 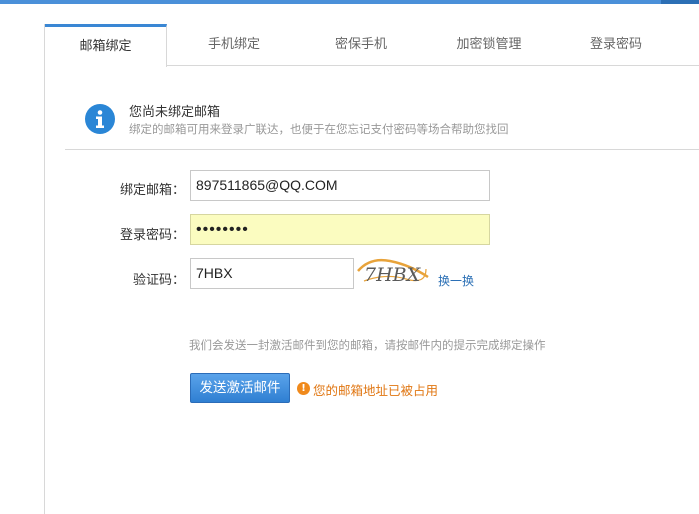 I want to click on captcha-image-text: 7HBX, so click(x=393, y=275).